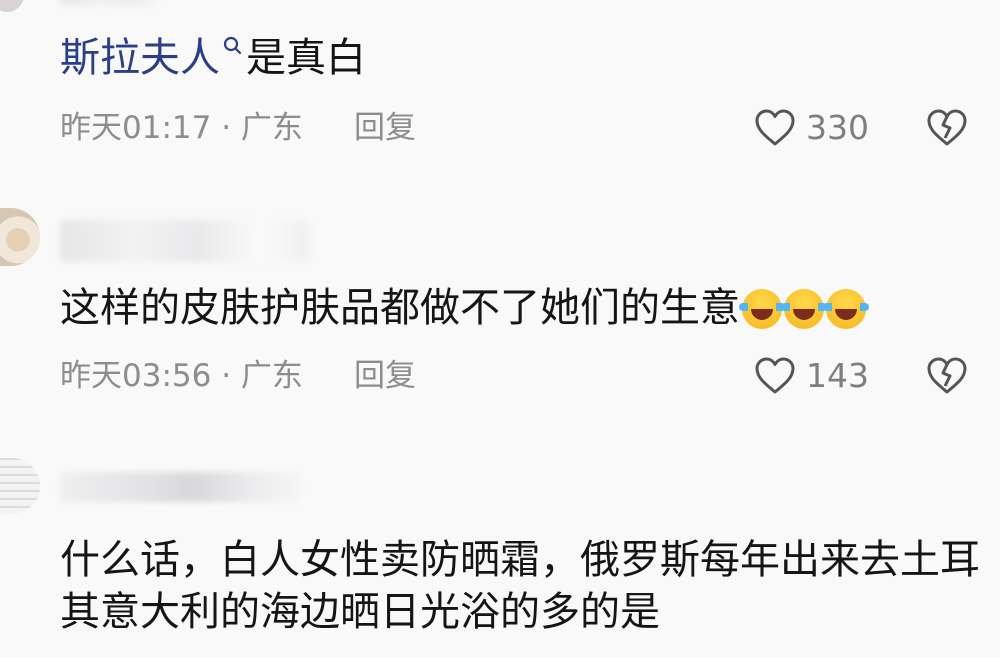 The width and height of the screenshot is (1000, 658). Describe the element at coordinates (233, 46) in the screenshot. I see `search-icon` at that location.